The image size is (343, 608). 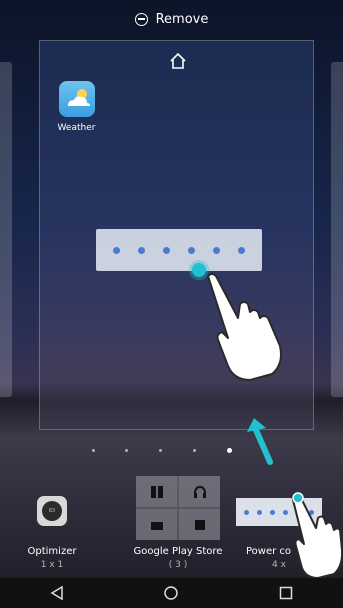 I want to click on recents-icon, so click(x=286, y=593).